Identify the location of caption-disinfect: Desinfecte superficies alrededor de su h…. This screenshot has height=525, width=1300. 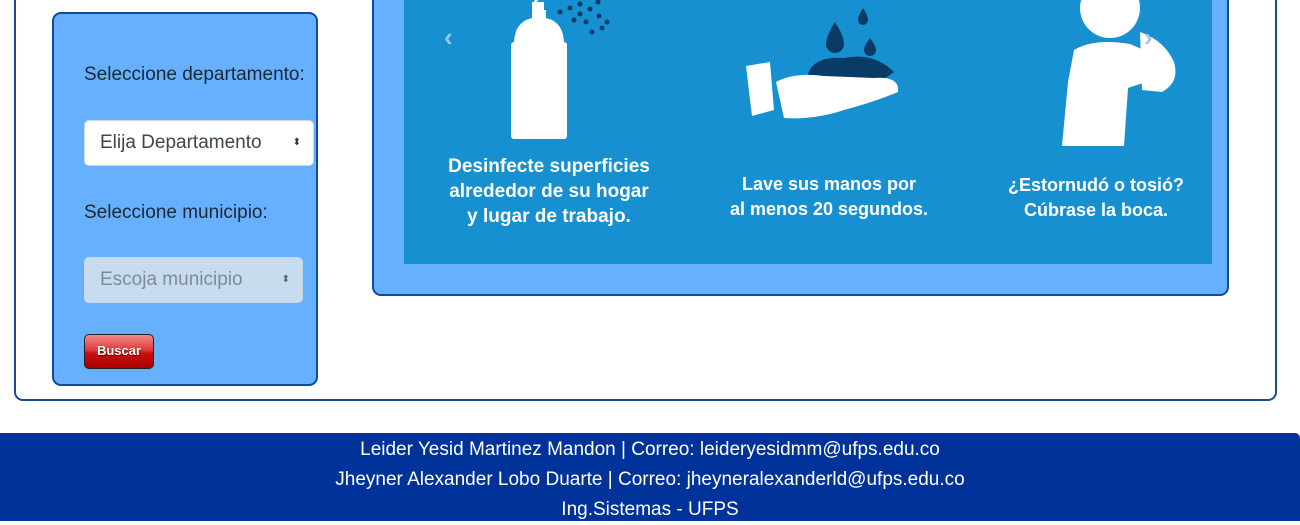
(549, 191).